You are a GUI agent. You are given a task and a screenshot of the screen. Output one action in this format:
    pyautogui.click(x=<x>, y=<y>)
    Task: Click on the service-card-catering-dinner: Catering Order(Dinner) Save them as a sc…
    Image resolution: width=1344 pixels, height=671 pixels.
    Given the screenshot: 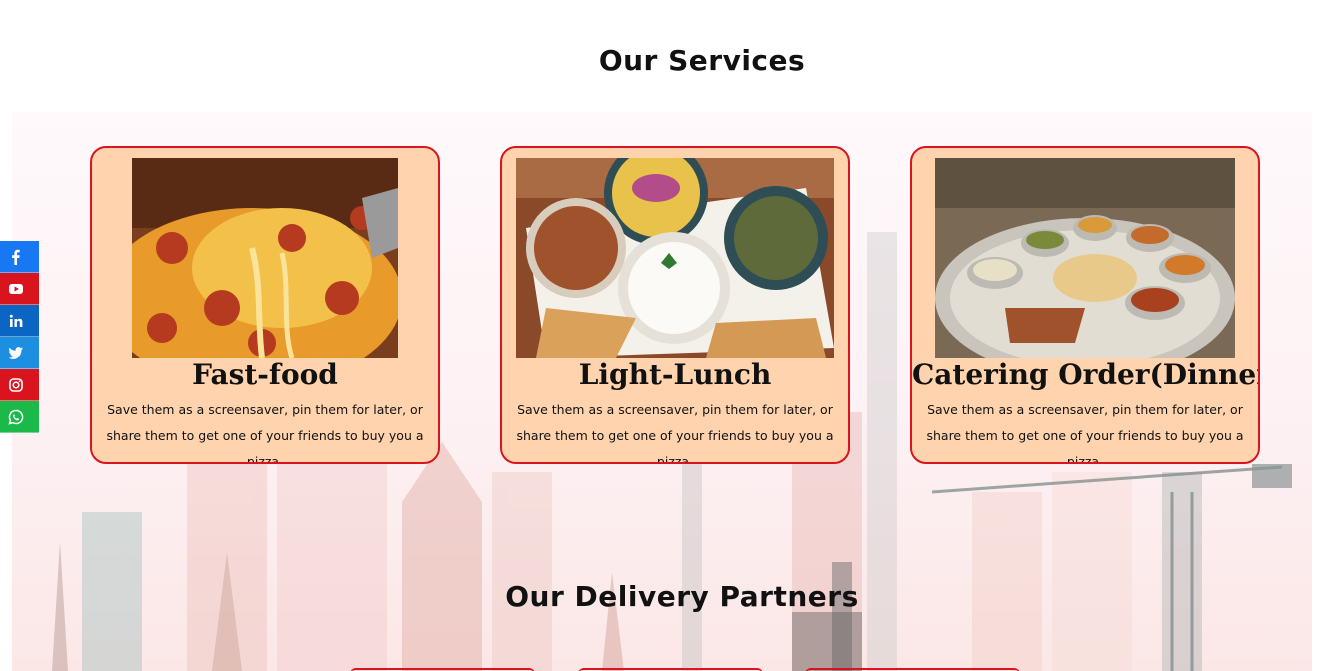 What is the action you would take?
    pyautogui.click(x=1085, y=305)
    